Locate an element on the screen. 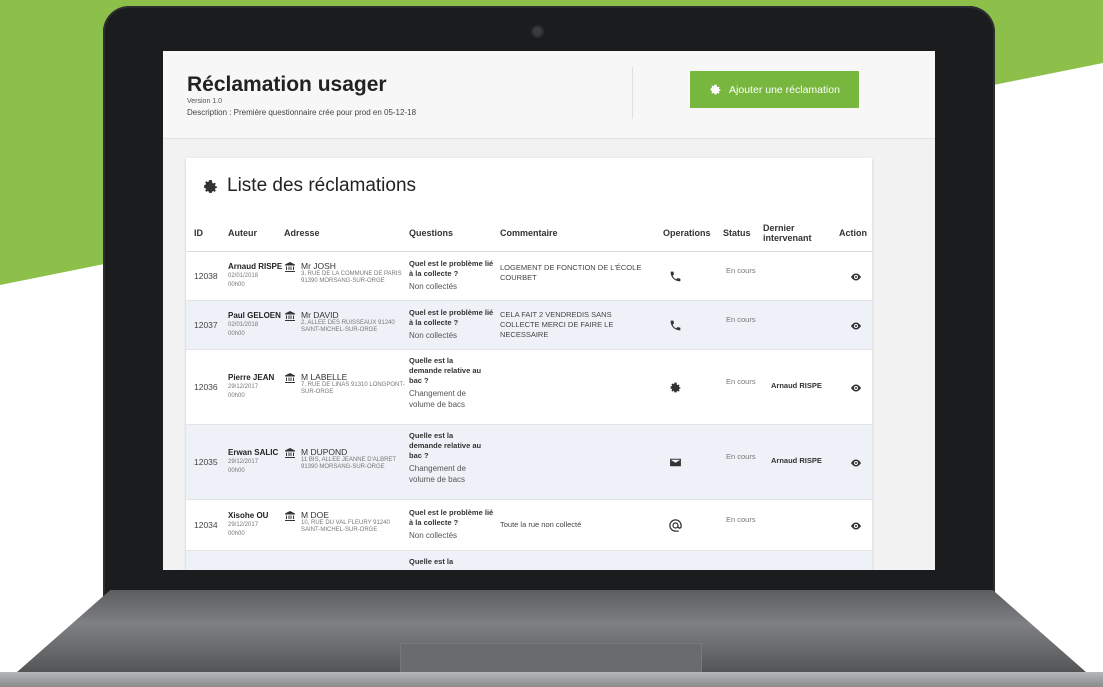 The image size is (1103, 687). question-text: Quelle est la demande relative au bac ? is located at coordinates (445, 445).